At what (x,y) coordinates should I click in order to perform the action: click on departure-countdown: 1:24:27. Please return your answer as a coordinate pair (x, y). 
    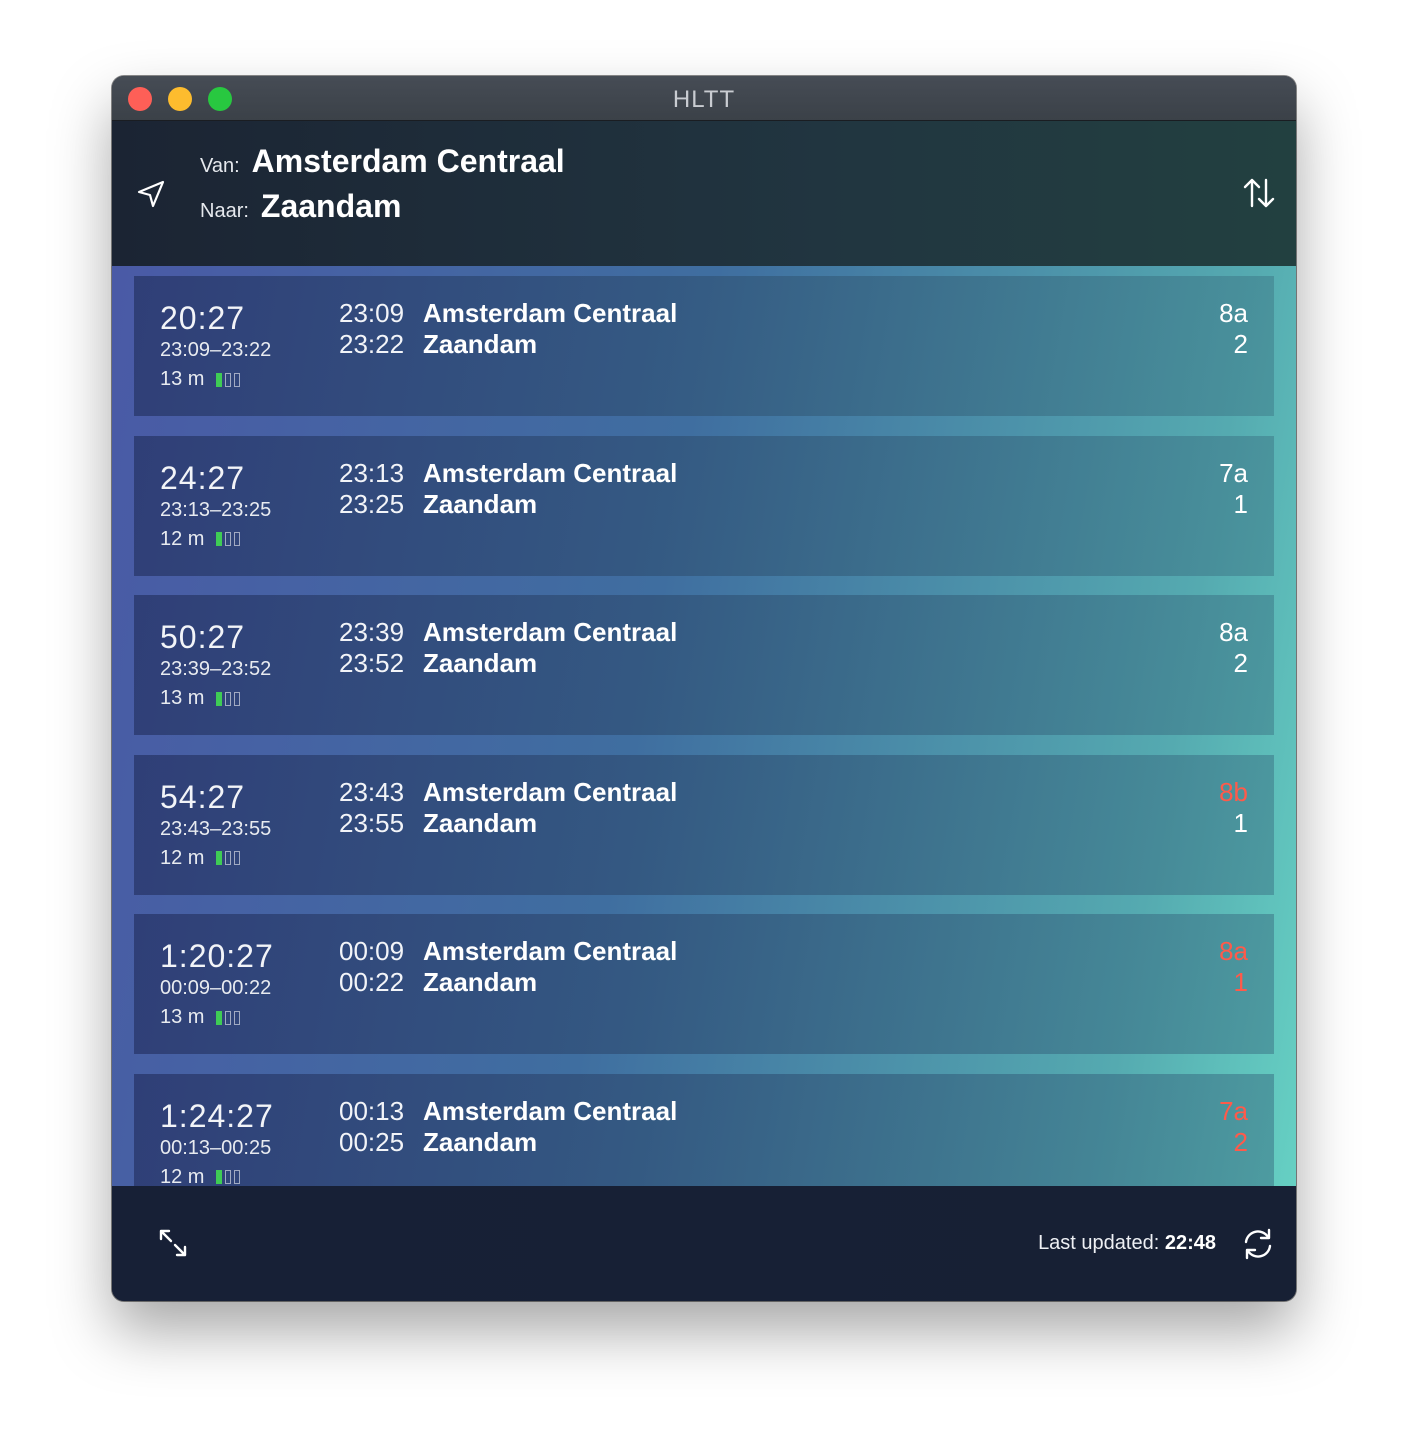
    Looking at the image, I should click on (217, 1115).